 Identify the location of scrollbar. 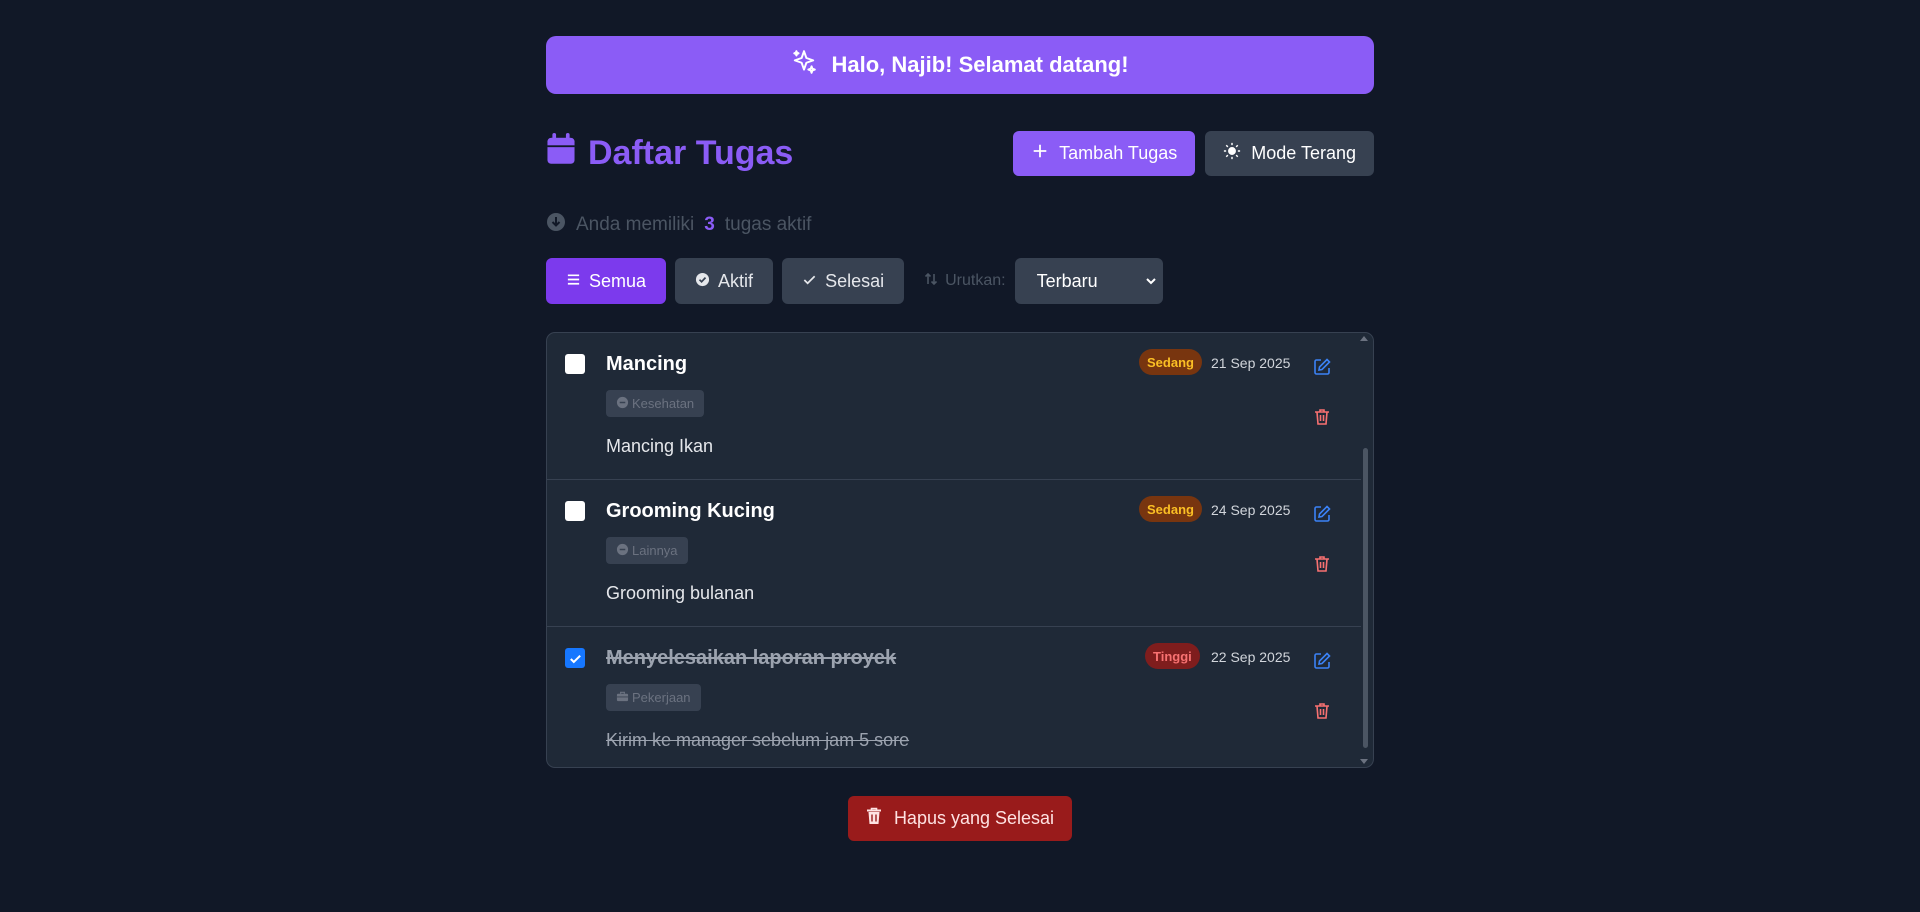
(1365, 550).